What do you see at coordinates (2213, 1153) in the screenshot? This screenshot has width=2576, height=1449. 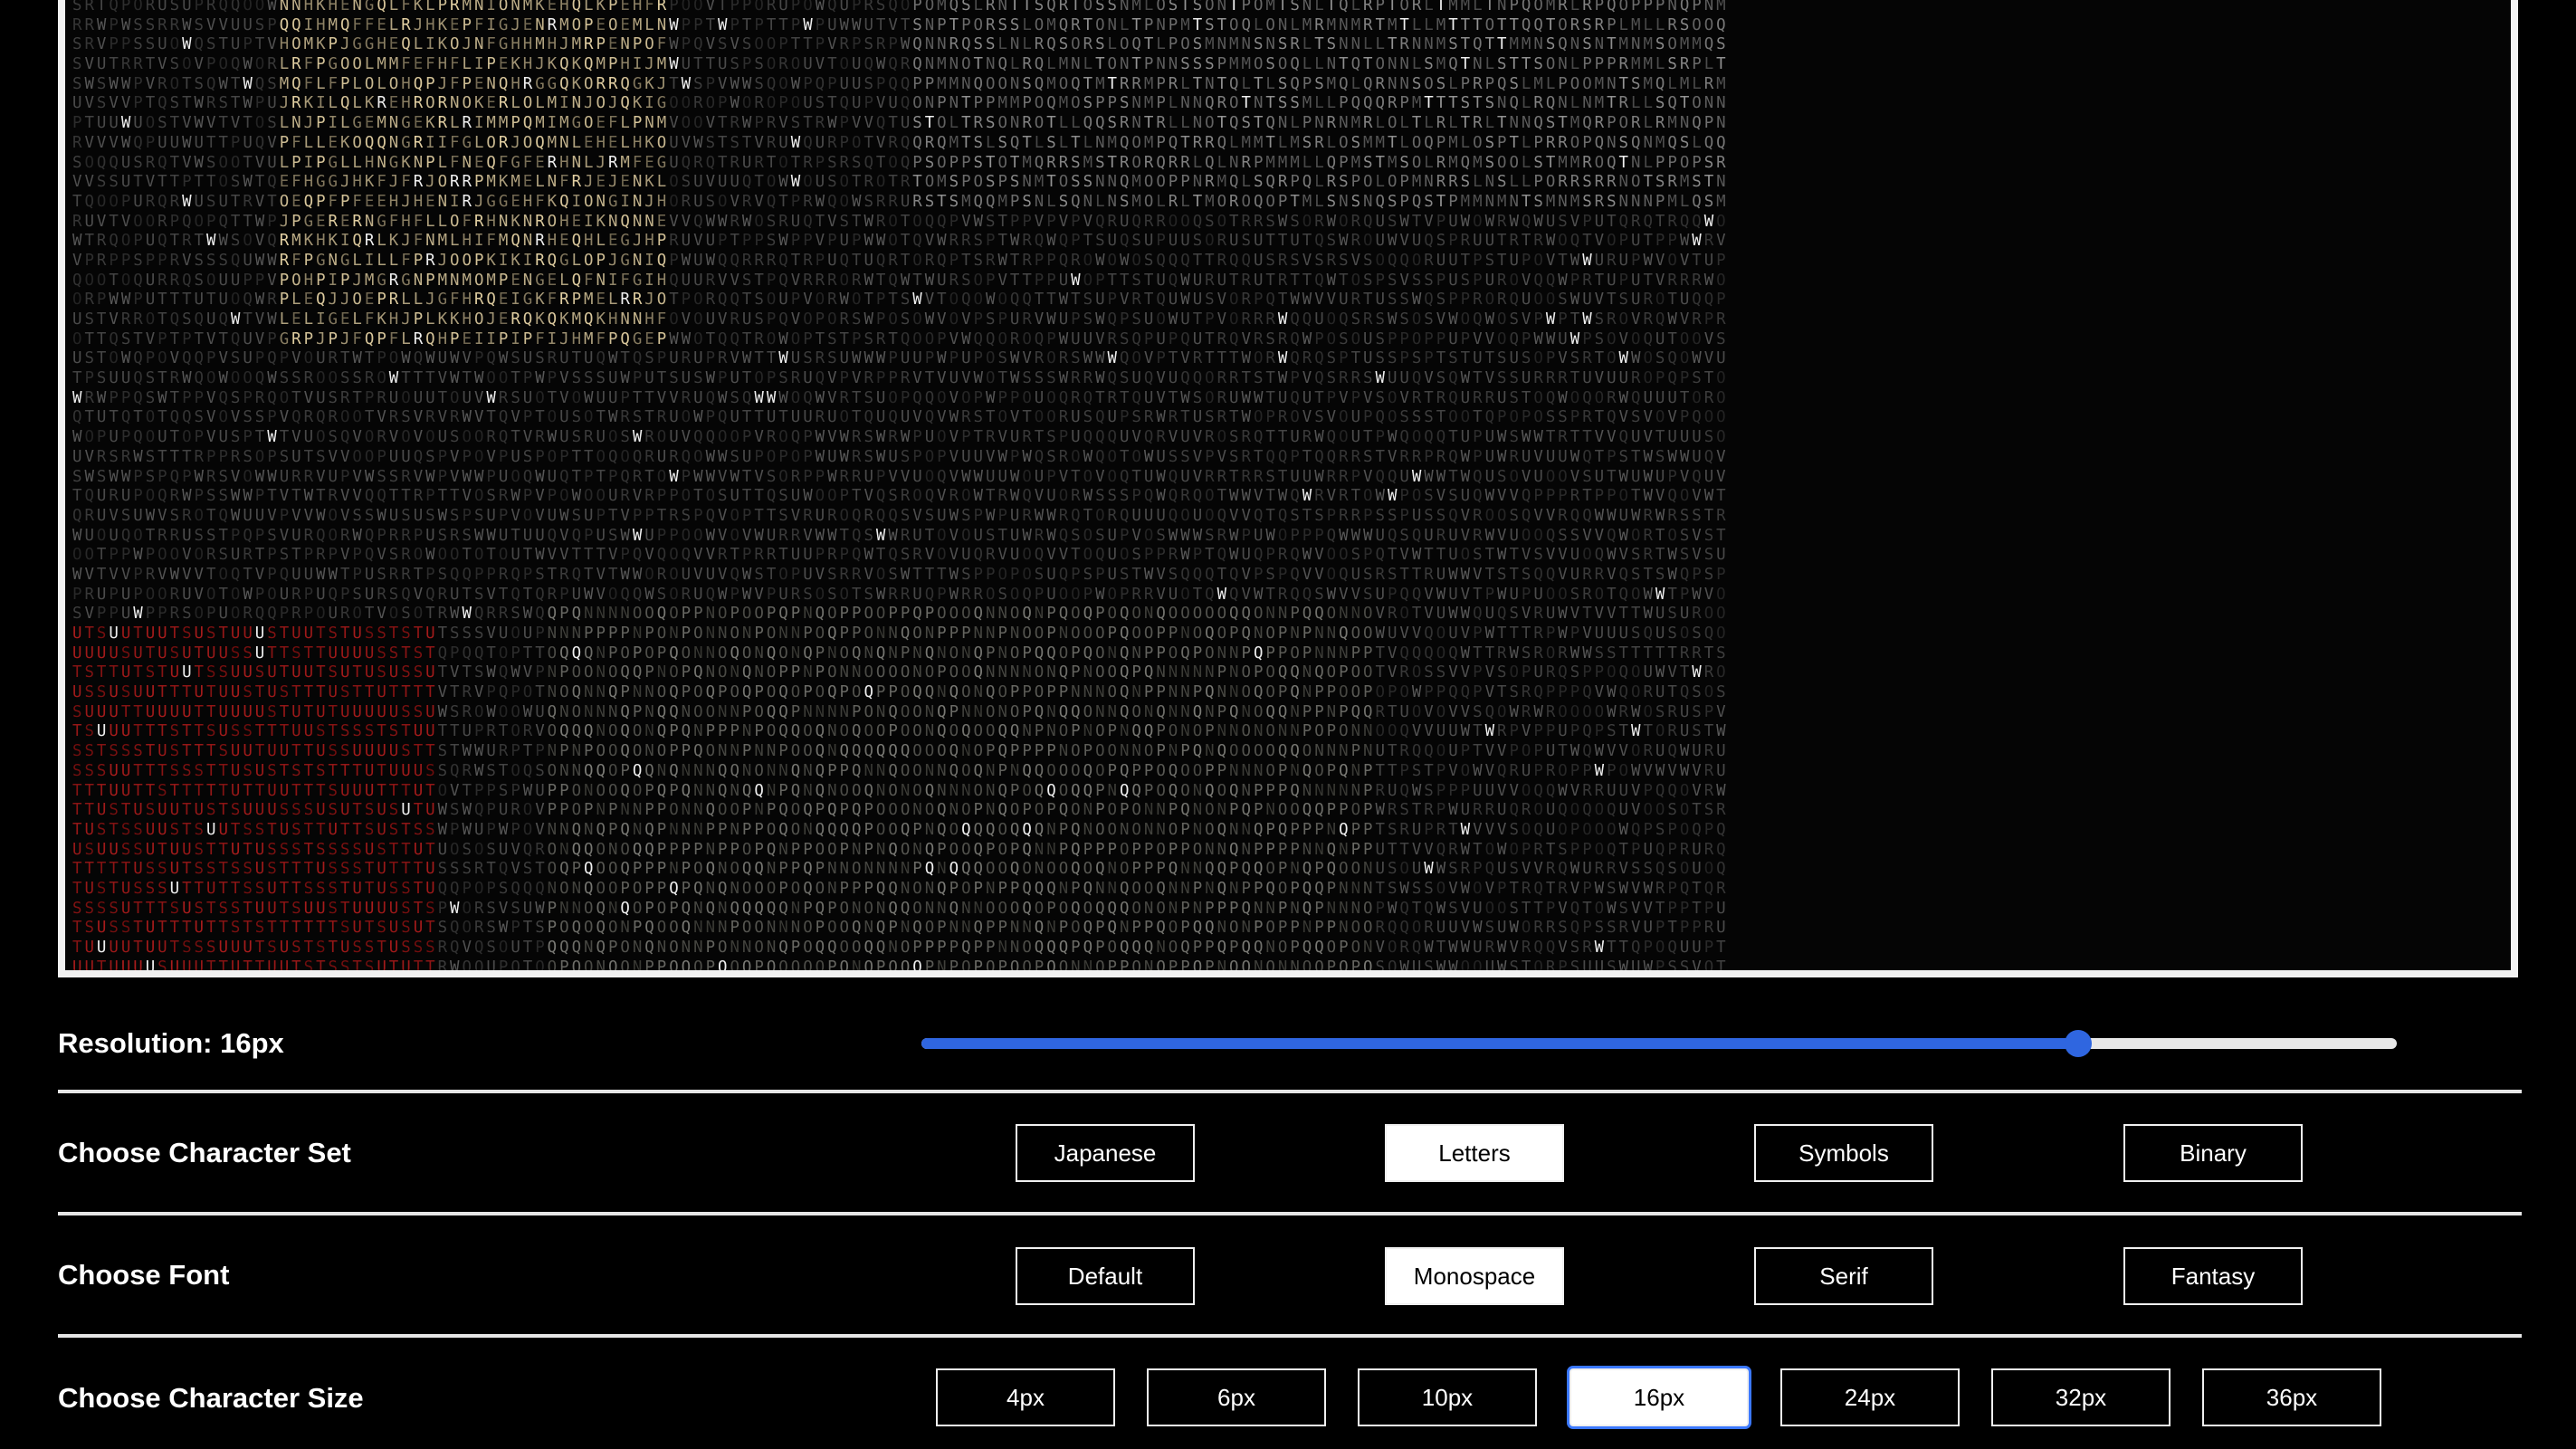 I see `charset-binary-button: Binary` at bounding box center [2213, 1153].